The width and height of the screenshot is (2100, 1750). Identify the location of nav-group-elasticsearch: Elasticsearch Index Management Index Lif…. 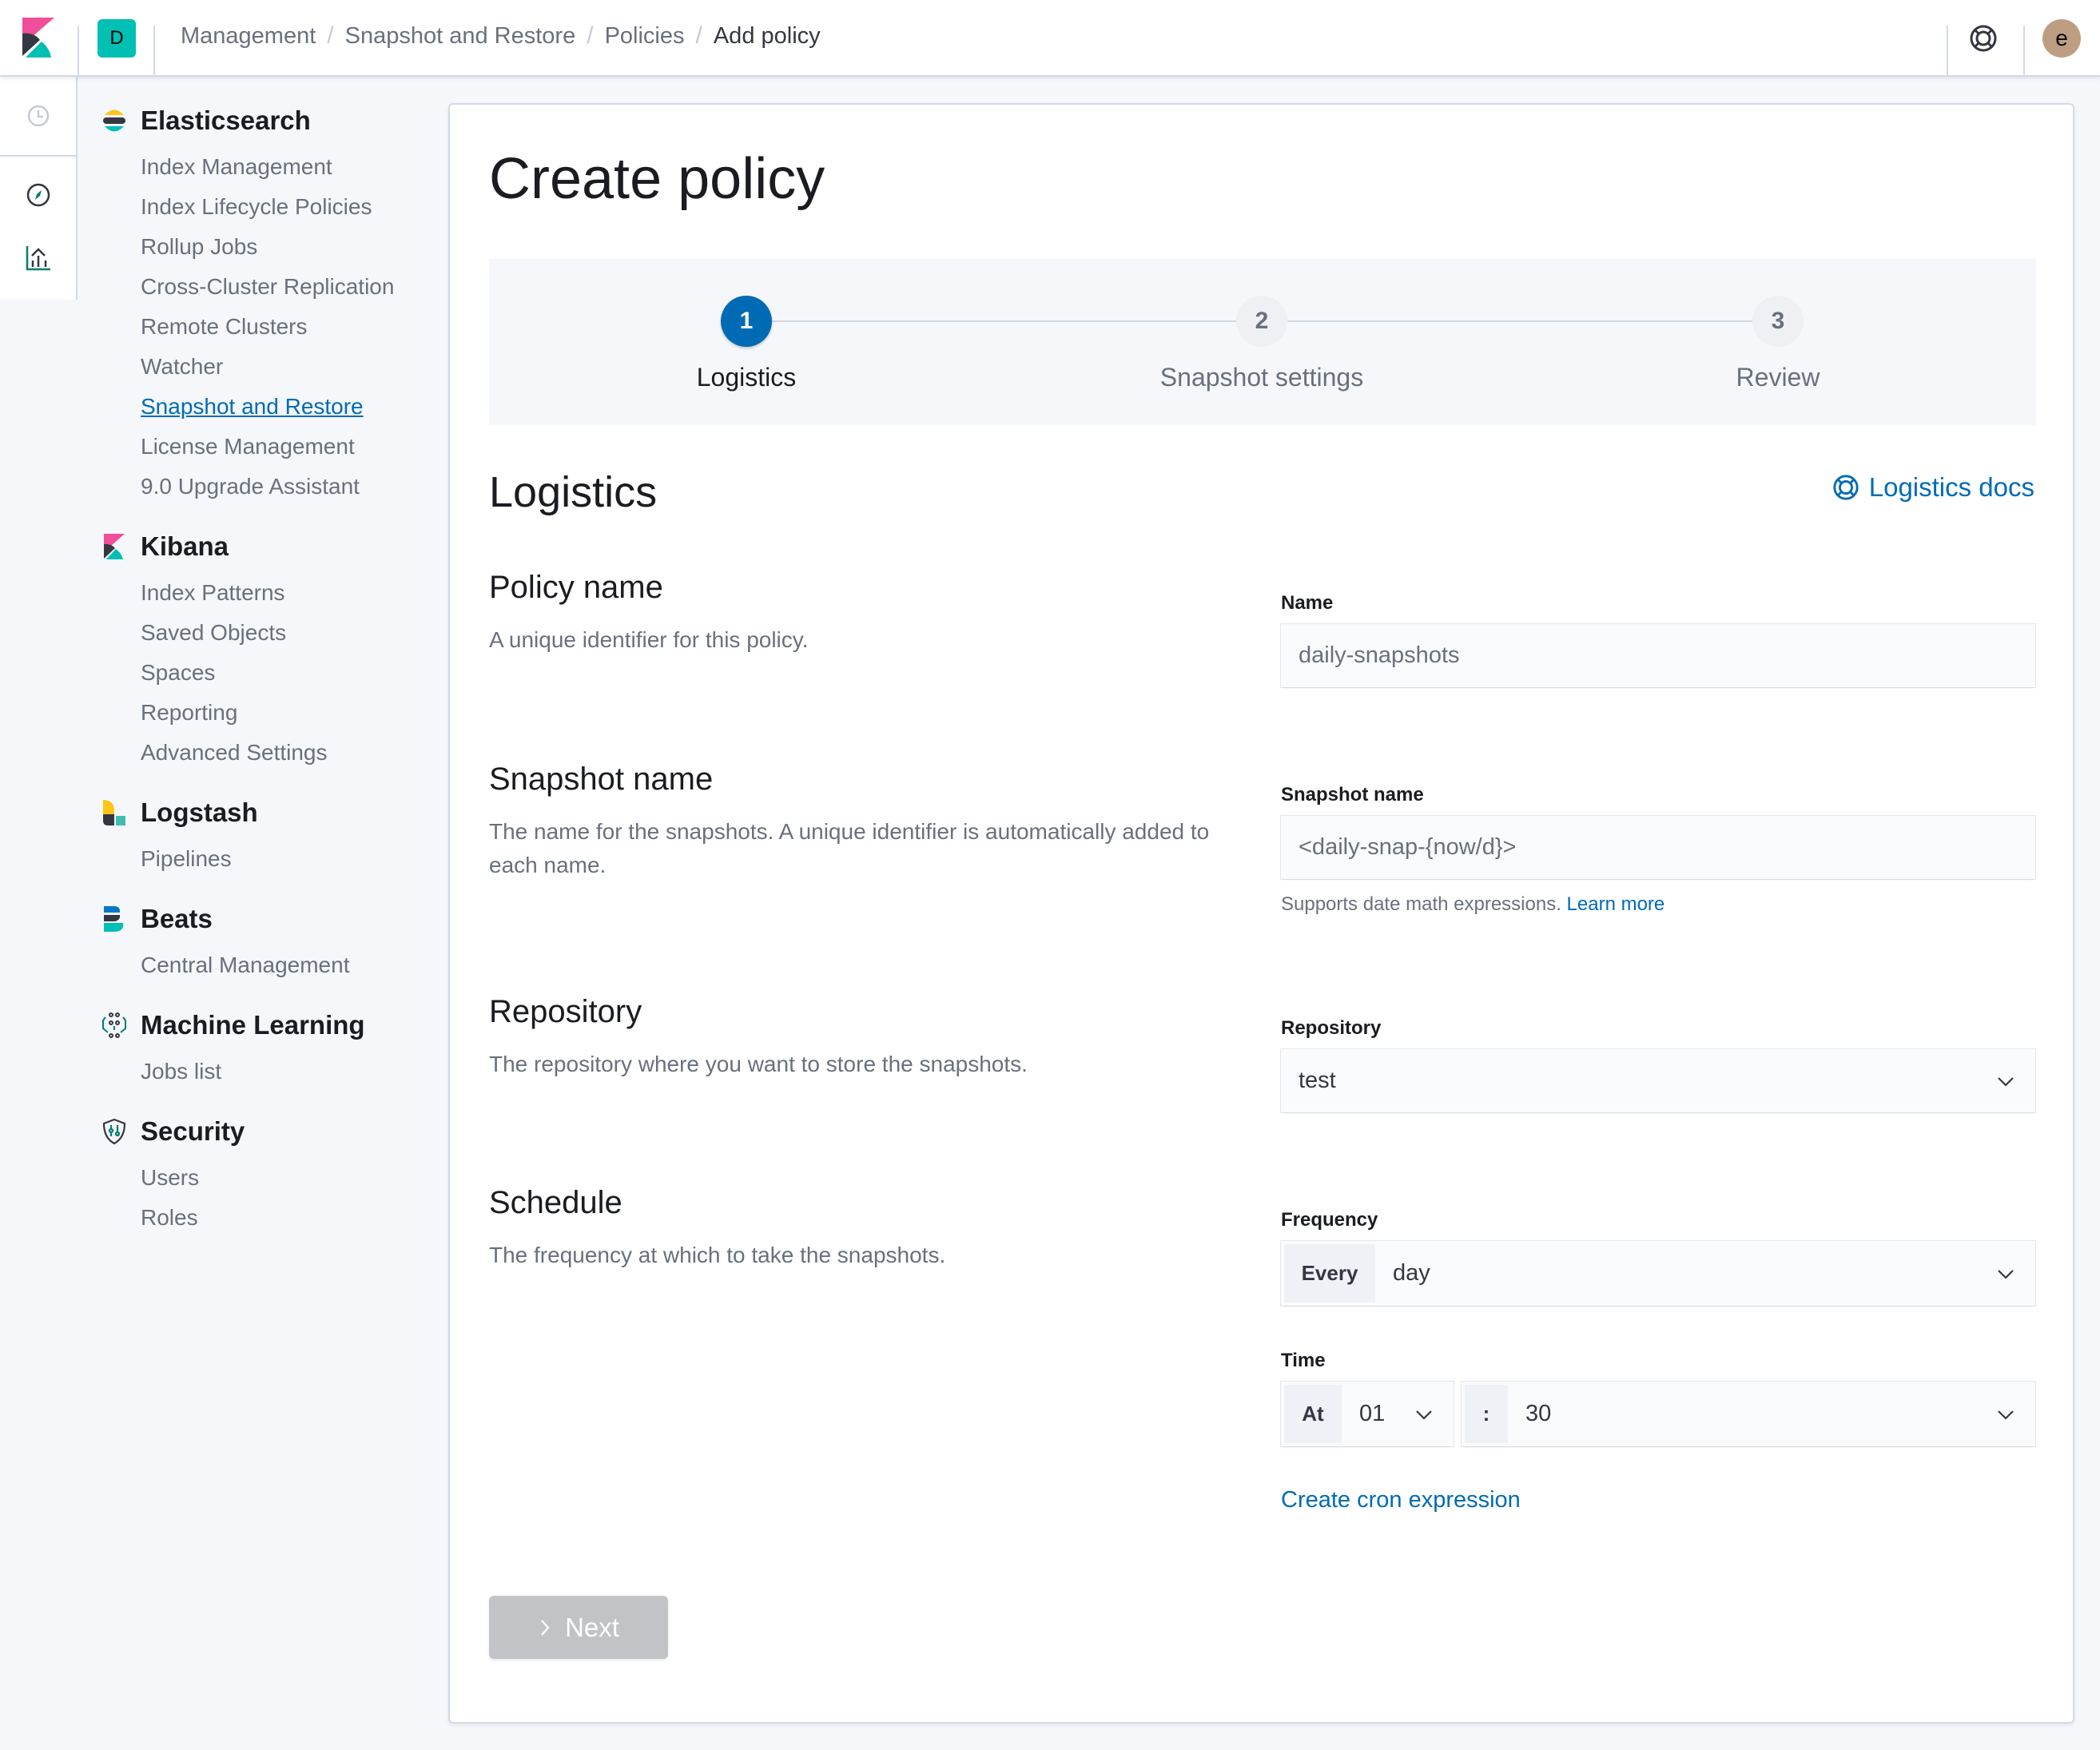
(268, 304).